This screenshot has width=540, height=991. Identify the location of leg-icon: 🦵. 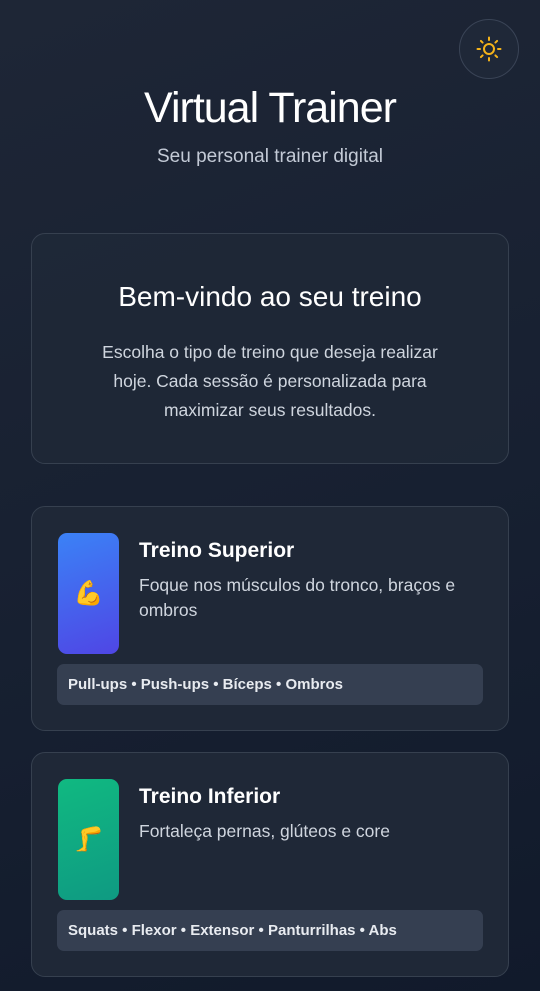
(88, 839).